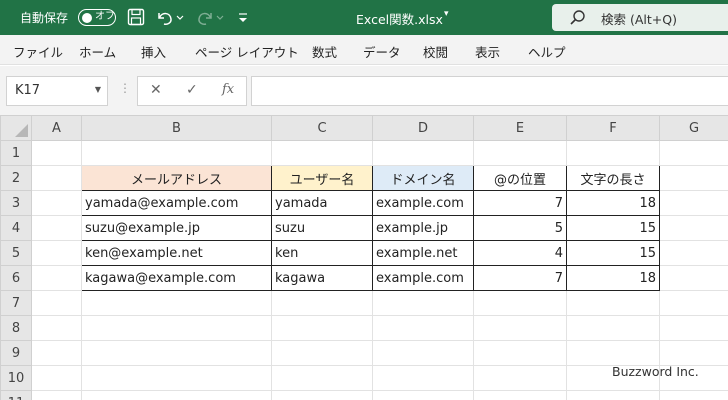 The height and width of the screenshot is (400, 728). What do you see at coordinates (176, 228) in the screenshot?
I see `data-cell-email: suzu@example.jp` at bounding box center [176, 228].